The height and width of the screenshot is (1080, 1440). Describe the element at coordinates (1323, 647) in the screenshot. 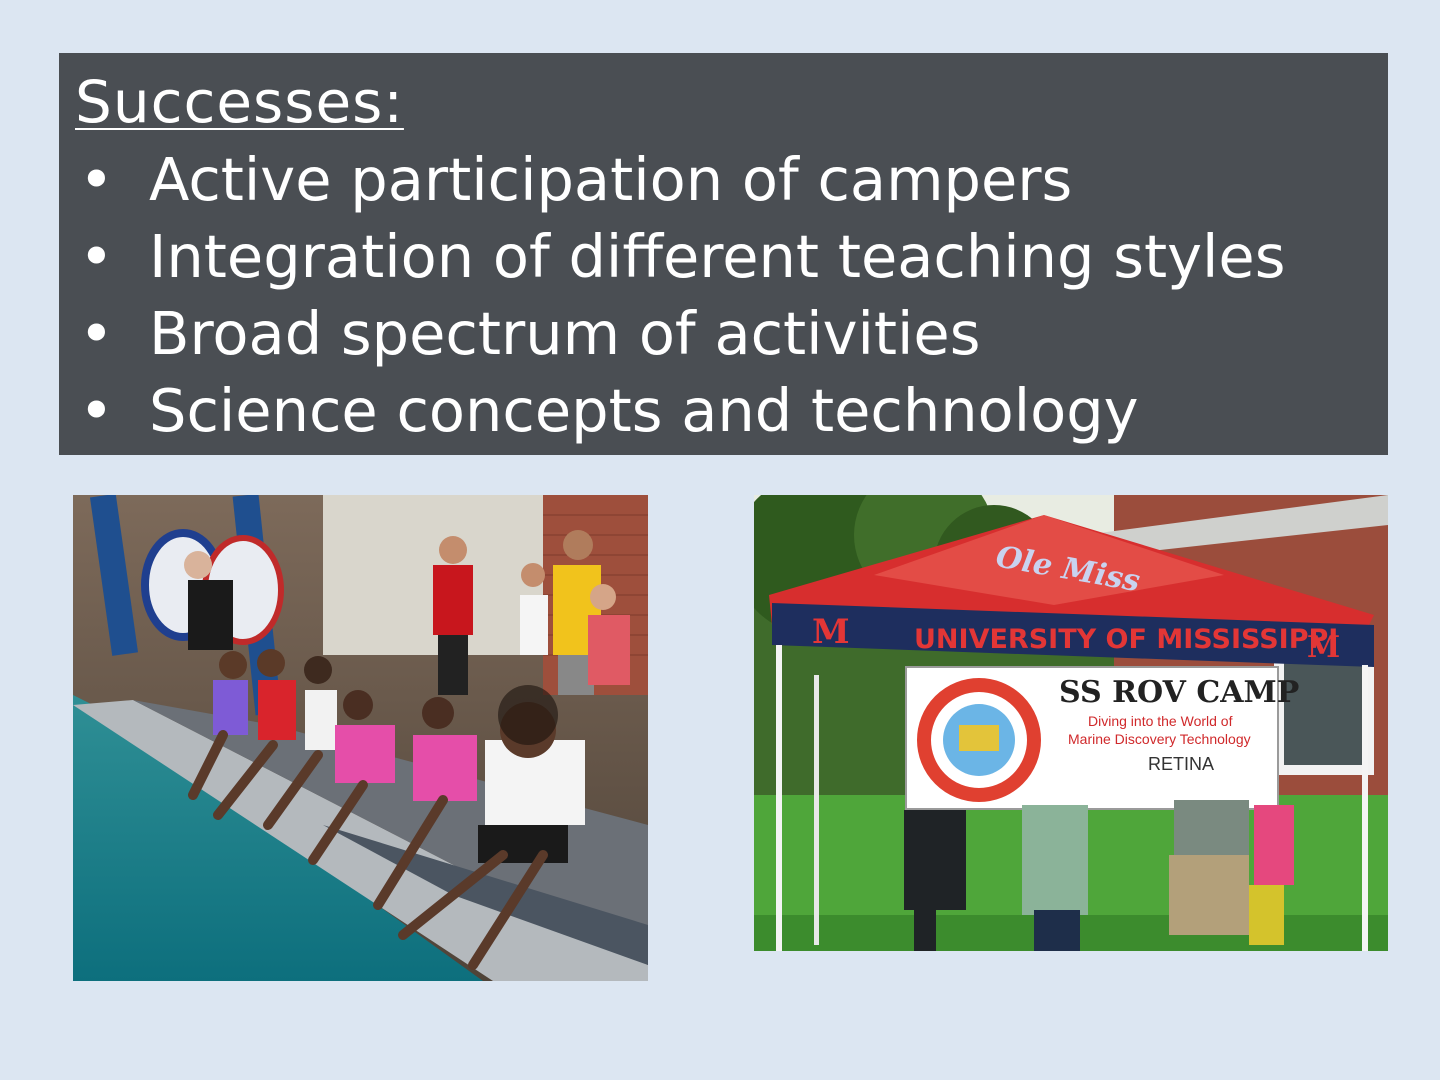

I see `canopy-logo-right: M` at that location.